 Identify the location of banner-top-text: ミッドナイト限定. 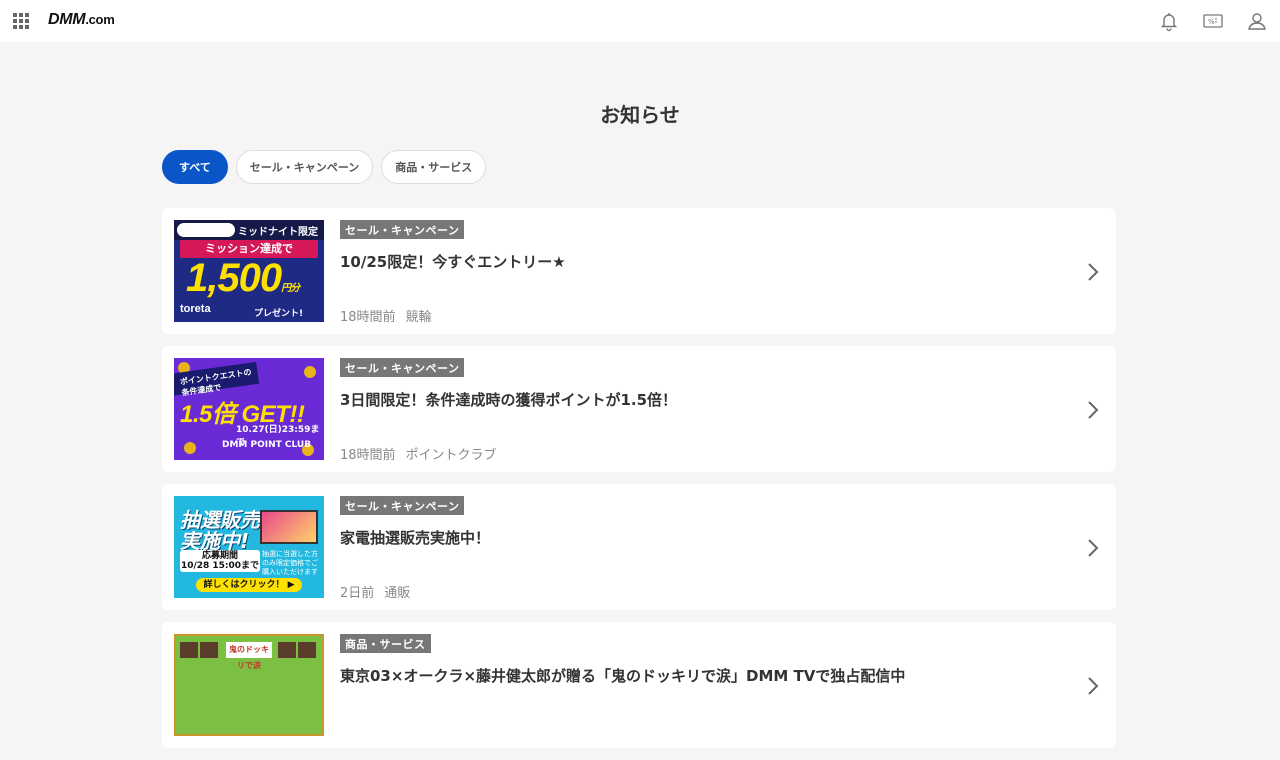
(278, 232).